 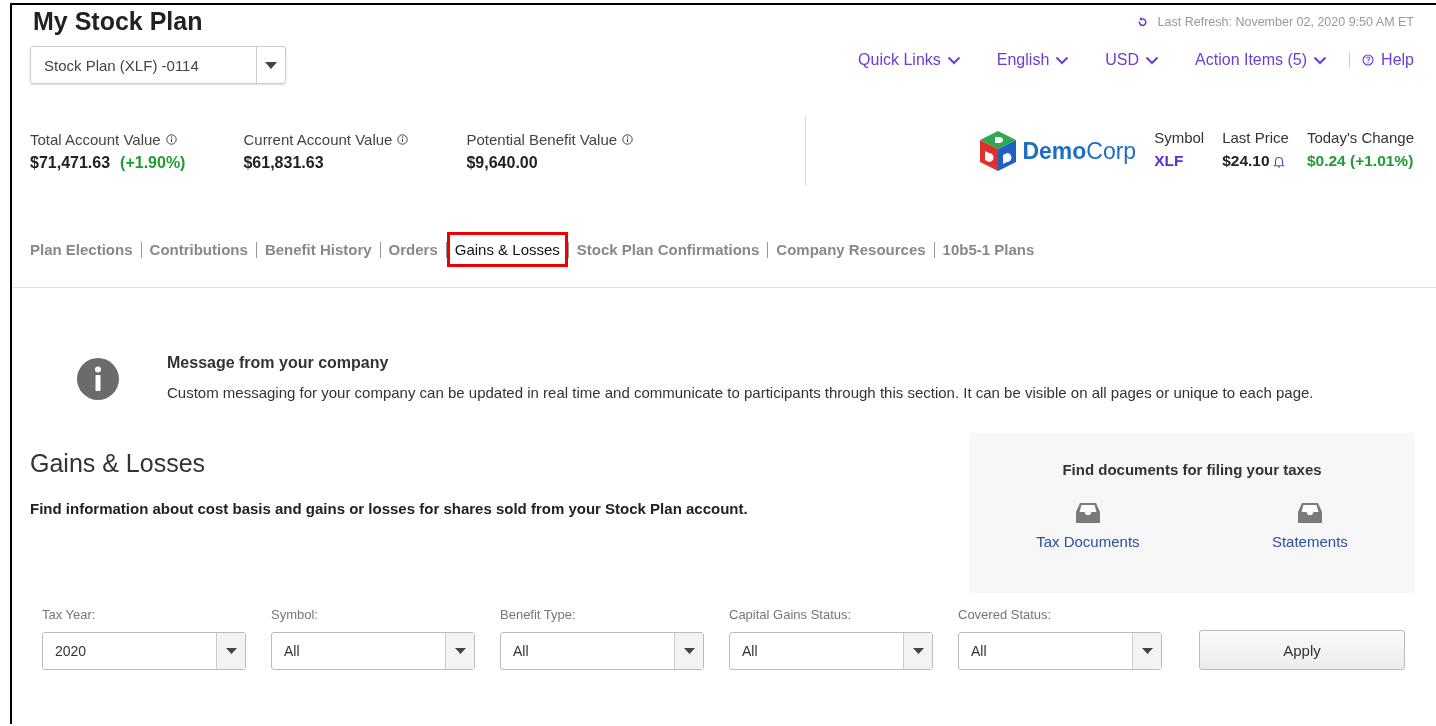 I want to click on apply-button: Apply, so click(x=1302, y=650).